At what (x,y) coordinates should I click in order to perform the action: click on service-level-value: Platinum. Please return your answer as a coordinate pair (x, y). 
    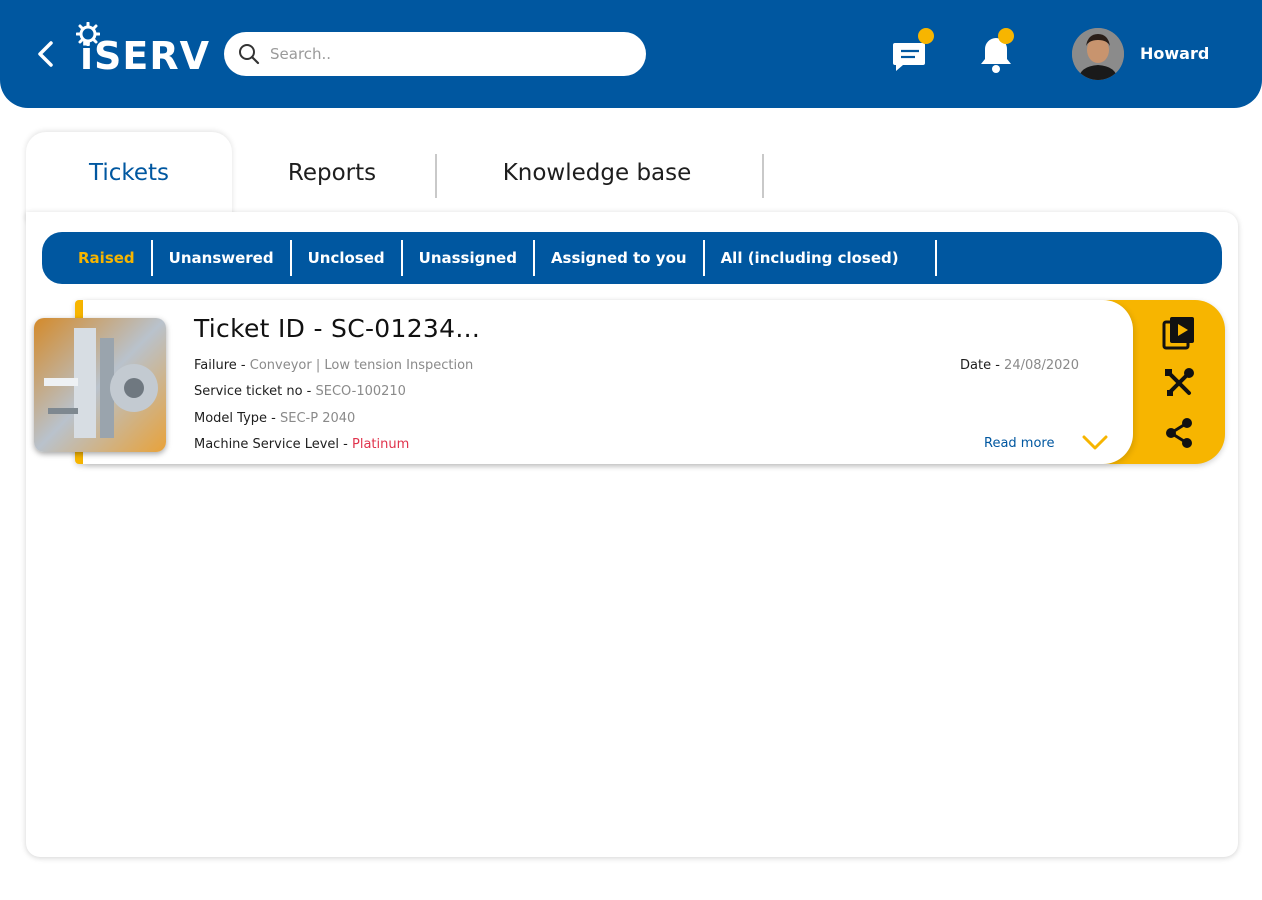
    Looking at the image, I should click on (381, 444).